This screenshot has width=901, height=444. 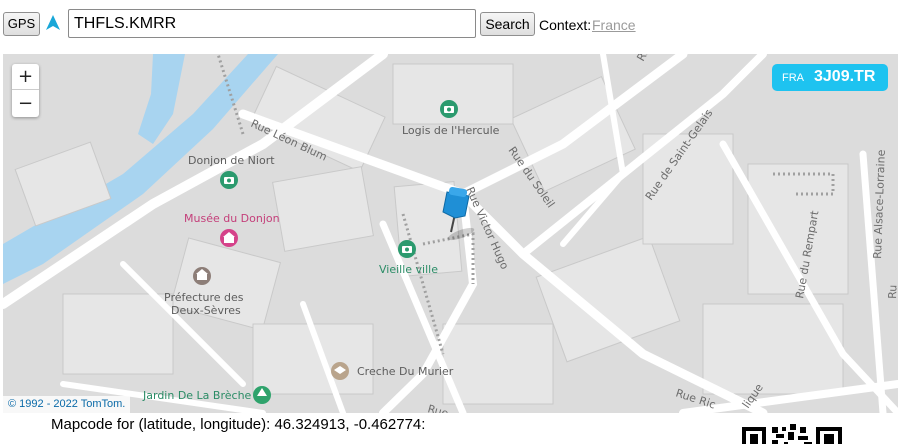 What do you see at coordinates (892, 292) in the screenshot?
I see `street-label-ru-right: Ru` at bounding box center [892, 292].